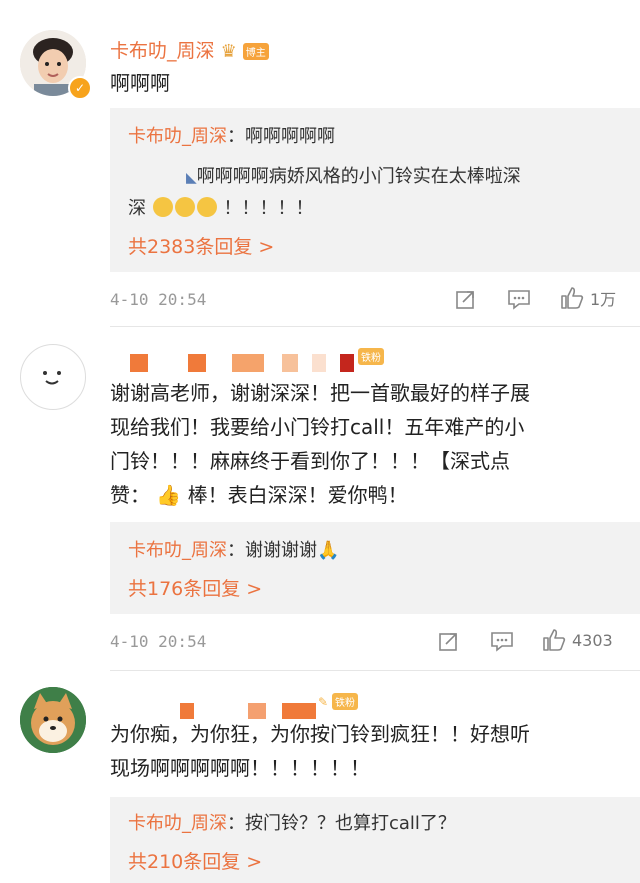 Image resolution: width=640 pixels, height=883 pixels. Describe the element at coordinates (255, 51) in the screenshot. I see `owner-badge: 博主` at that location.